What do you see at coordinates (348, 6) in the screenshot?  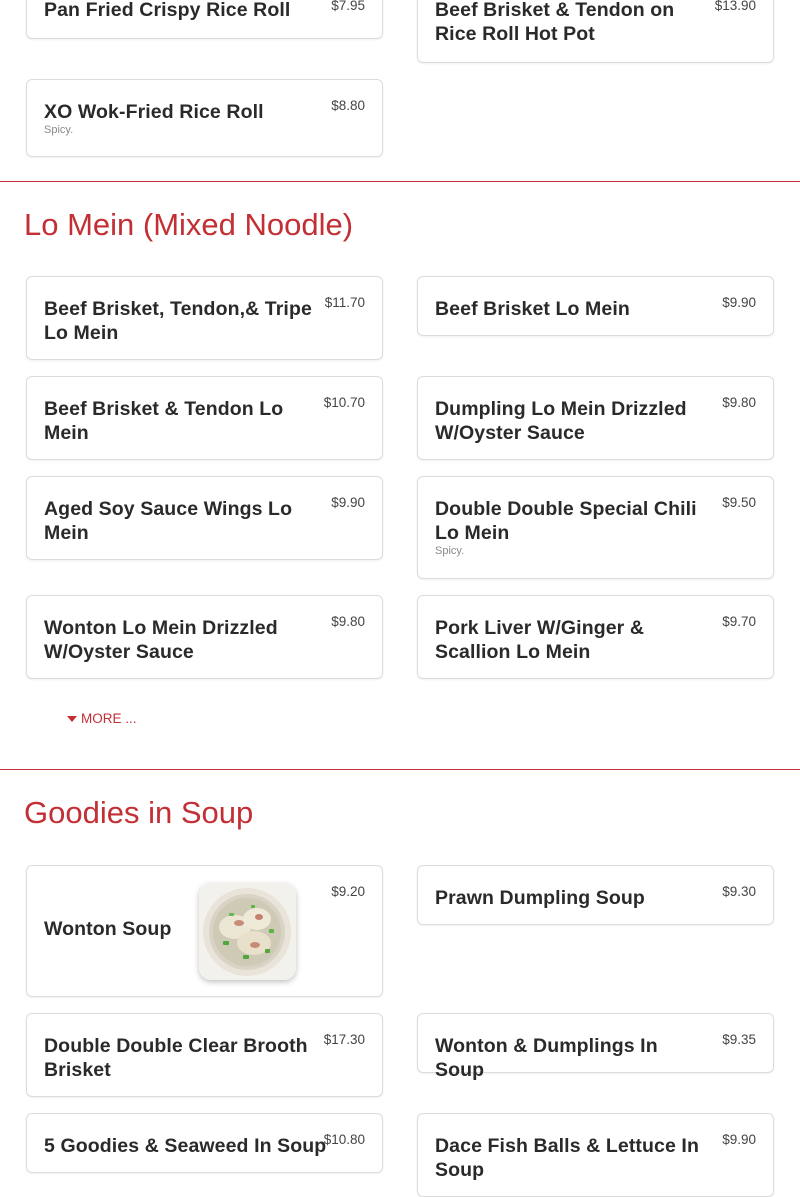 I see `menu-item-price: $7.95` at bounding box center [348, 6].